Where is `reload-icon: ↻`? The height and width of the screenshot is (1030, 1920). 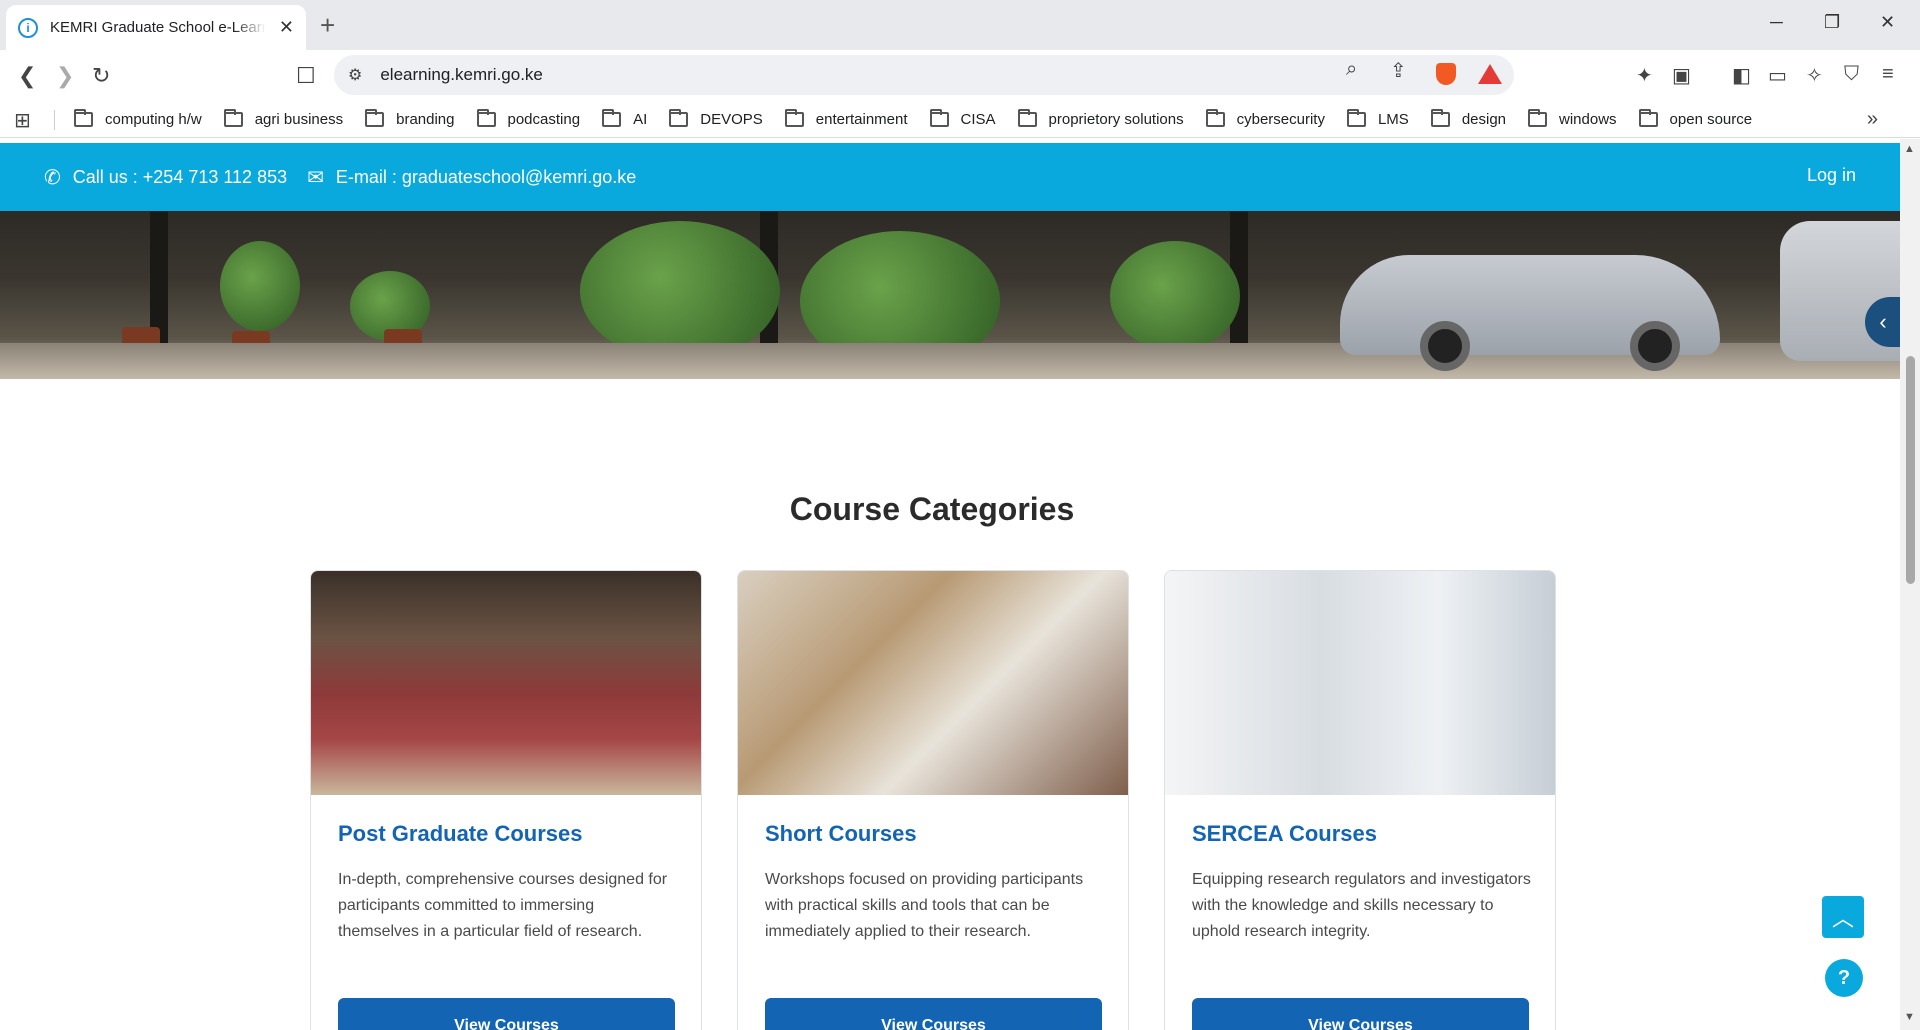 reload-icon: ↻ is located at coordinates (101, 76).